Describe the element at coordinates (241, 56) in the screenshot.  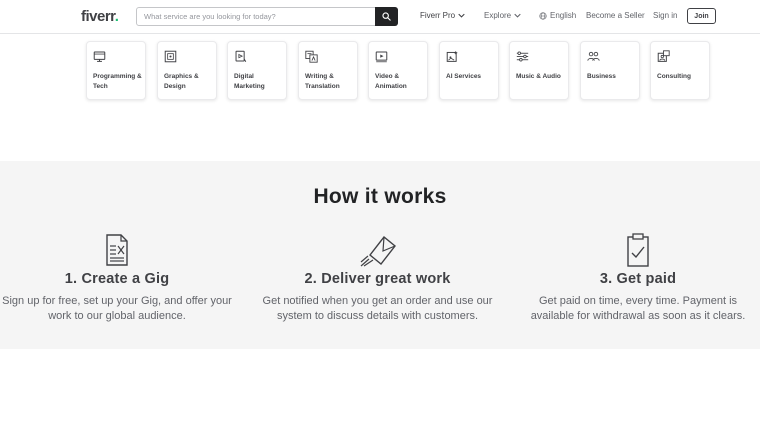
I see `marketing-icon` at that location.